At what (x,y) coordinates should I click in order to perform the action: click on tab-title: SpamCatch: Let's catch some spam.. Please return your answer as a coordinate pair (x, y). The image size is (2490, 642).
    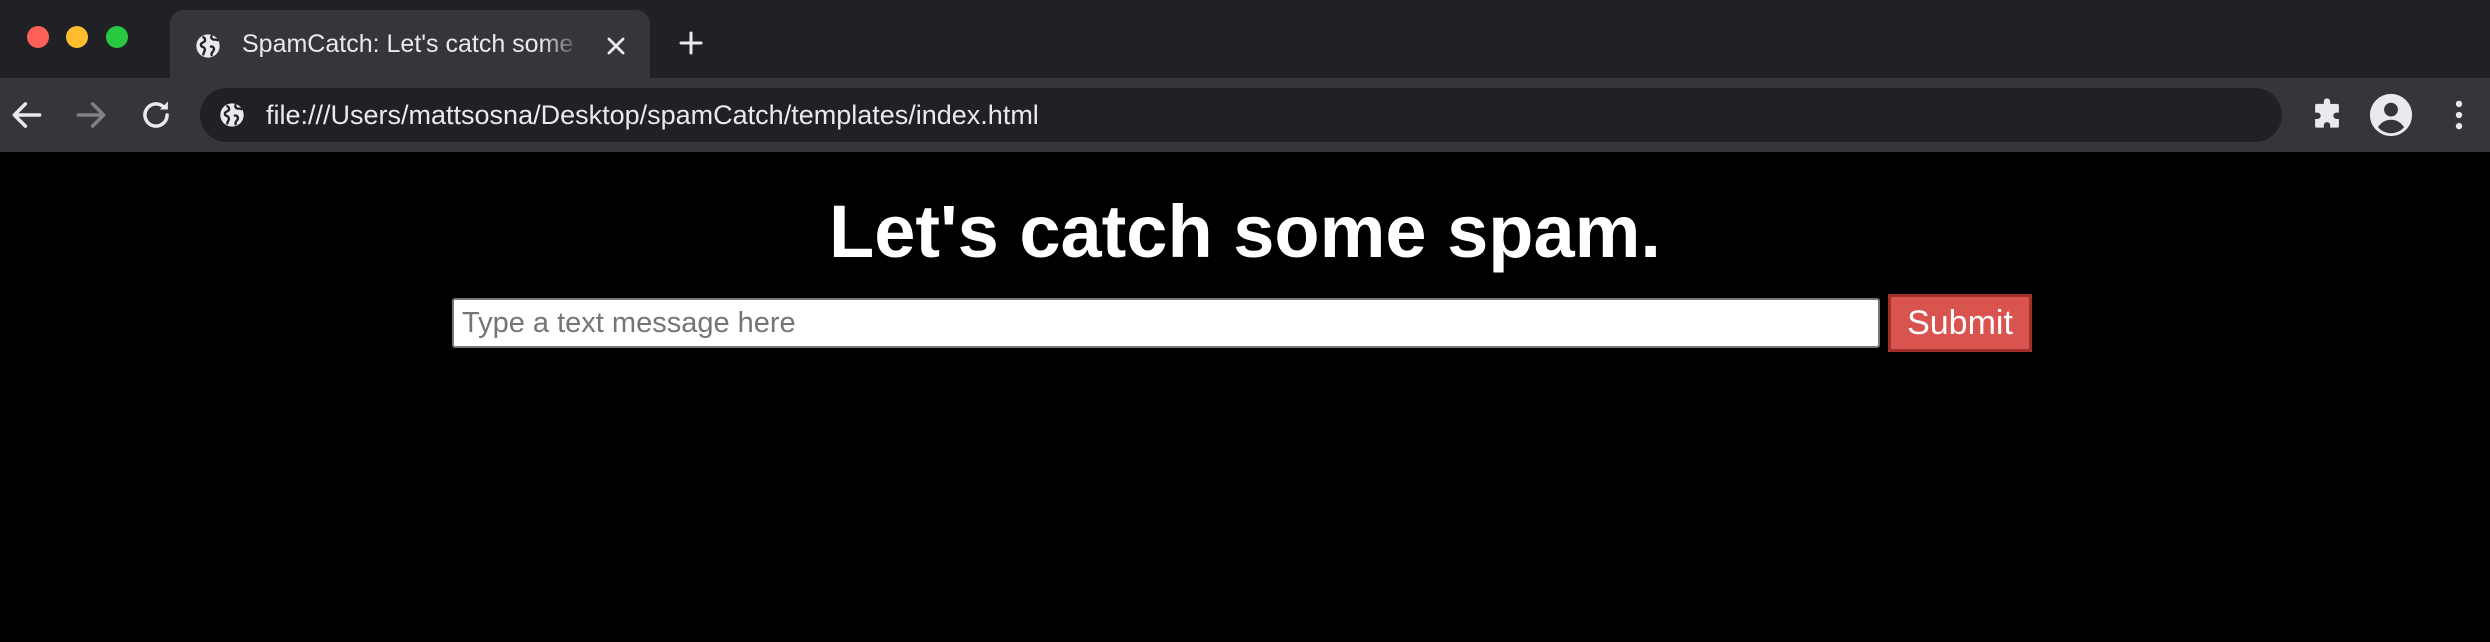
    Looking at the image, I should click on (412, 44).